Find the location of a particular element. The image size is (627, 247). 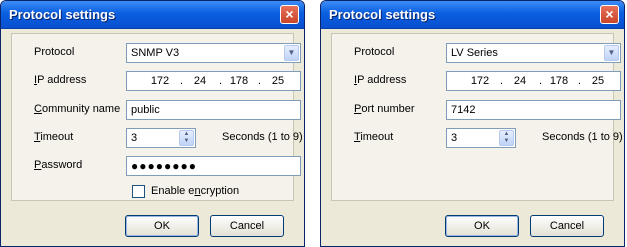

port-number-input: 7142 is located at coordinates (533, 110).